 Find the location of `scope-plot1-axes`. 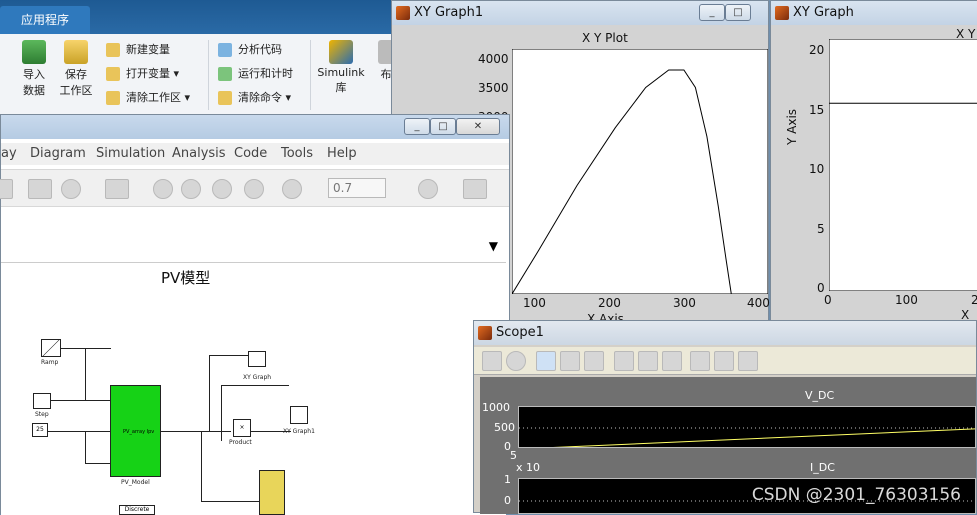

scope-plot1-axes is located at coordinates (747, 427).